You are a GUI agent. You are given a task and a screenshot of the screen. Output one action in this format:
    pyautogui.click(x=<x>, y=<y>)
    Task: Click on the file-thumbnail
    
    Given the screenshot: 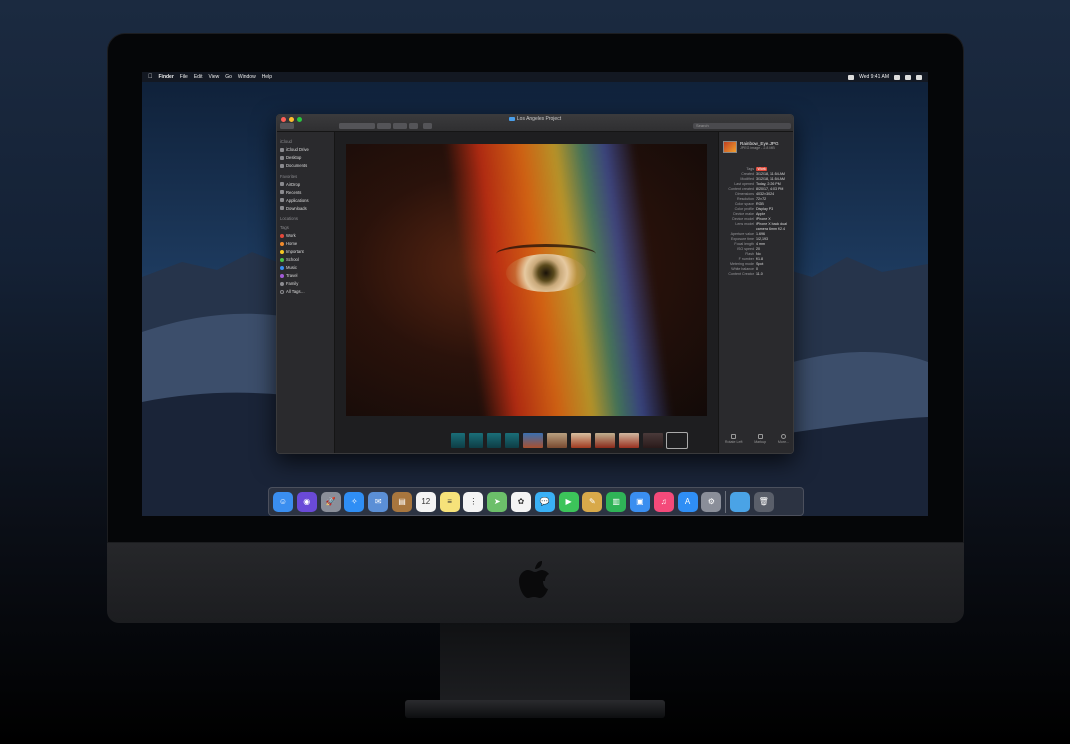 What is the action you would take?
    pyautogui.click(x=730, y=147)
    